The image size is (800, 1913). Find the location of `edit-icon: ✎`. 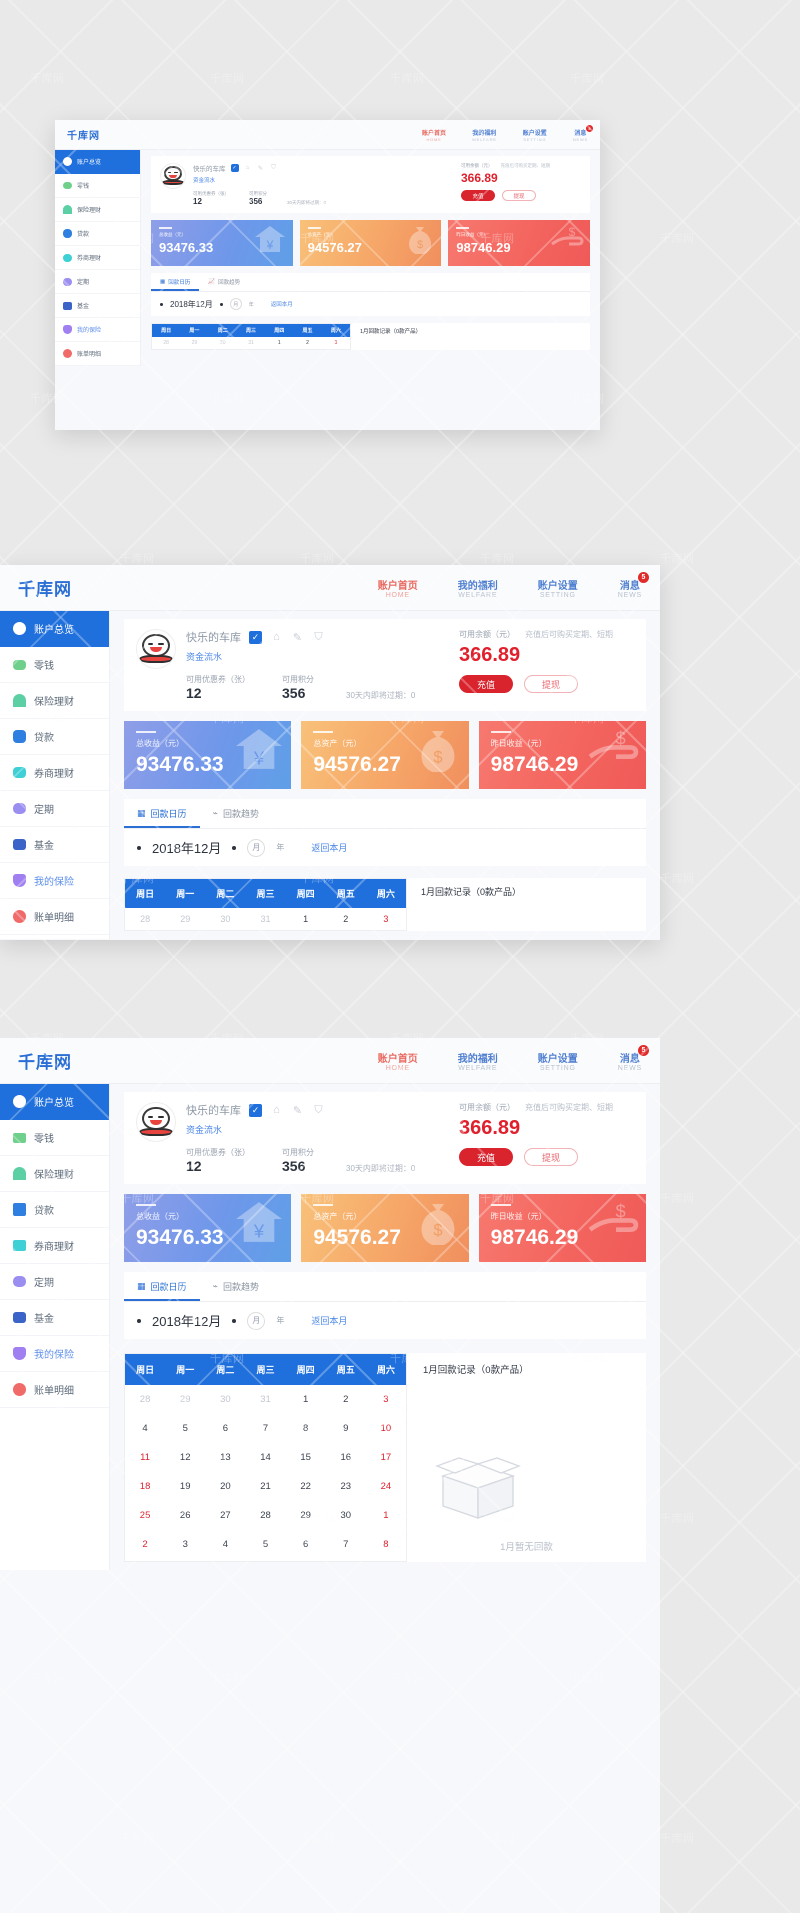

edit-icon: ✎ is located at coordinates (297, 637).